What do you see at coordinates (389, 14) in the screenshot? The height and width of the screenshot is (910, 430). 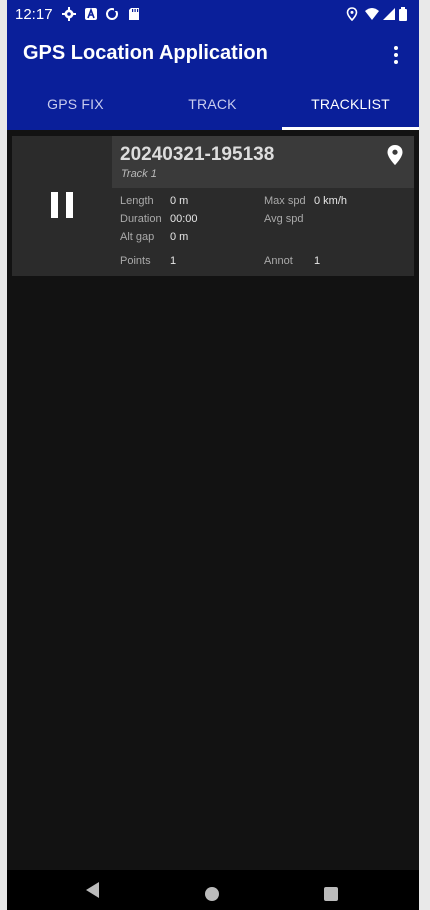 I see `signal-icon` at bounding box center [389, 14].